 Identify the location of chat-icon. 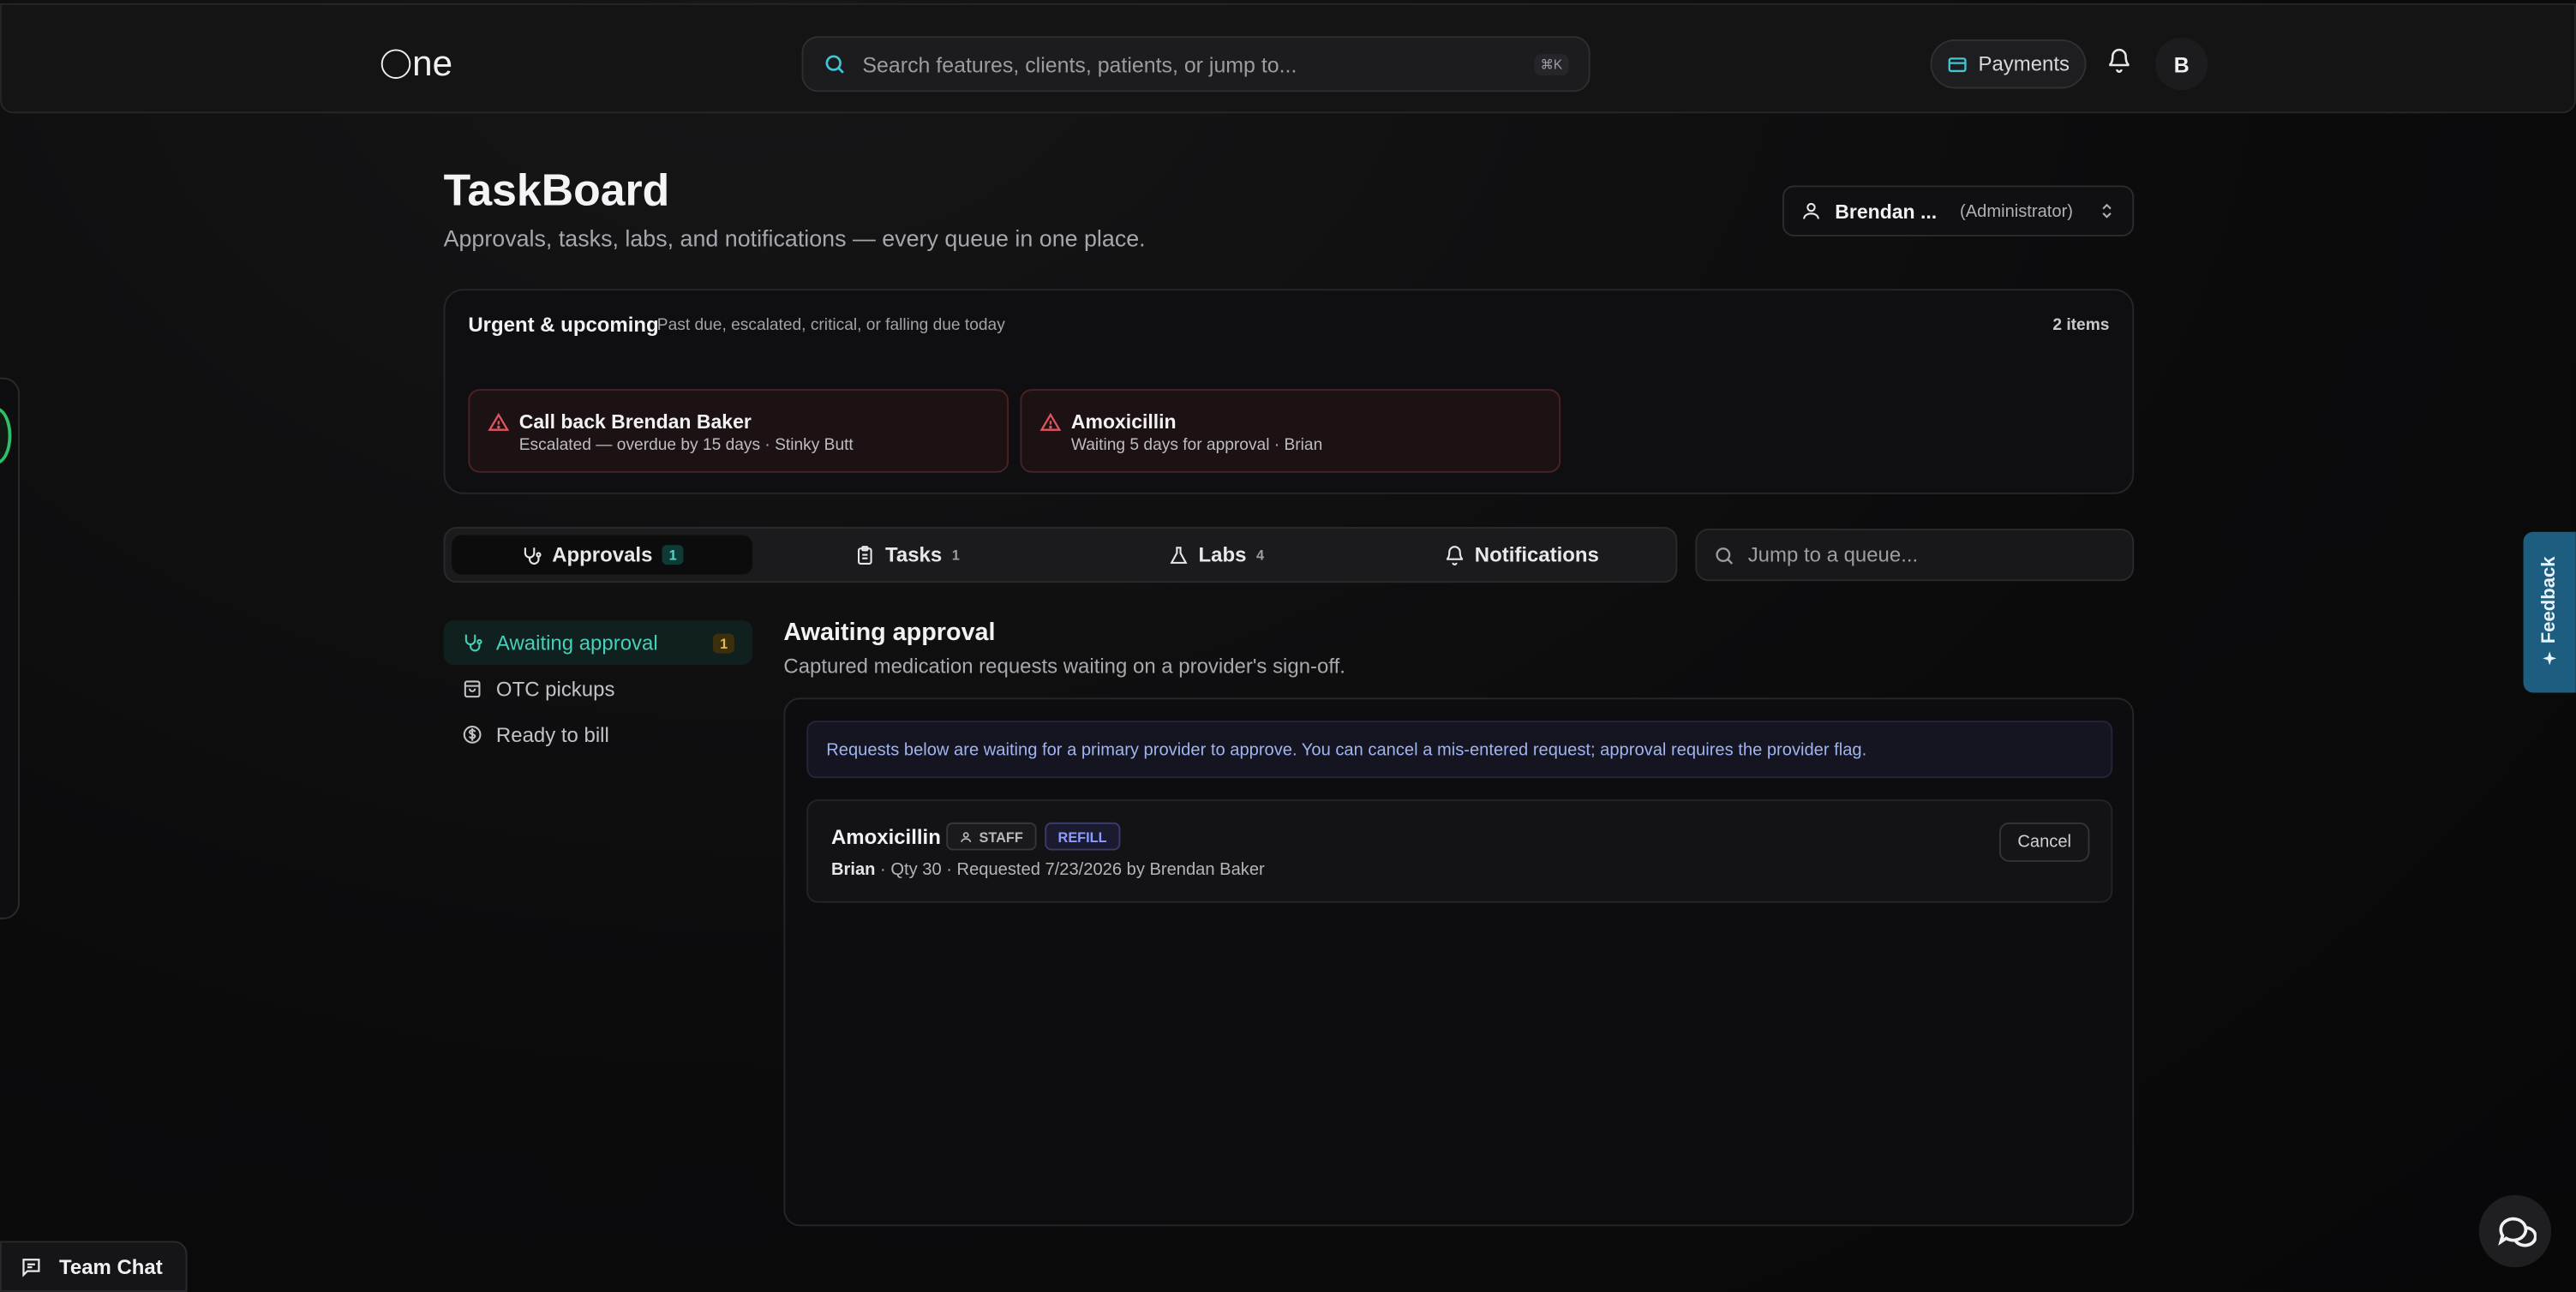
(31, 1267).